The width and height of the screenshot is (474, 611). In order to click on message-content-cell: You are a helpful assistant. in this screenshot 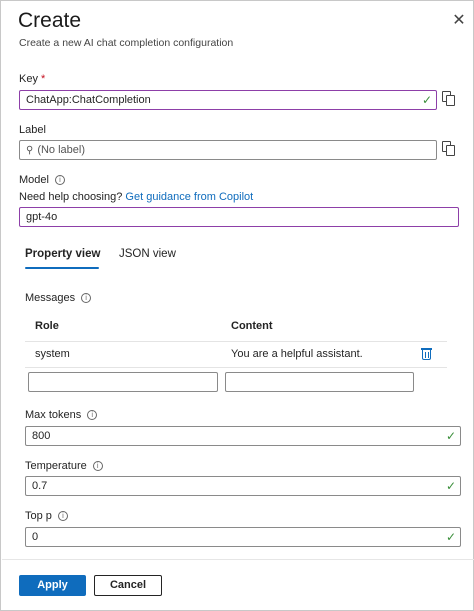, I will do `click(297, 354)`.